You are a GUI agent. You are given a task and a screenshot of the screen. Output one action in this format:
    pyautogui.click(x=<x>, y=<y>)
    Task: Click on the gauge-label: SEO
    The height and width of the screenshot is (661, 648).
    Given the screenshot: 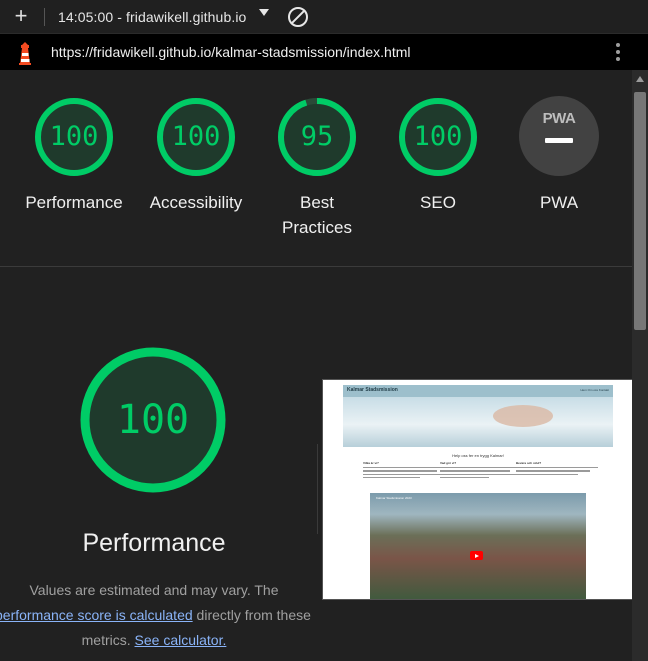 What is the action you would take?
    pyautogui.click(x=438, y=202)
    